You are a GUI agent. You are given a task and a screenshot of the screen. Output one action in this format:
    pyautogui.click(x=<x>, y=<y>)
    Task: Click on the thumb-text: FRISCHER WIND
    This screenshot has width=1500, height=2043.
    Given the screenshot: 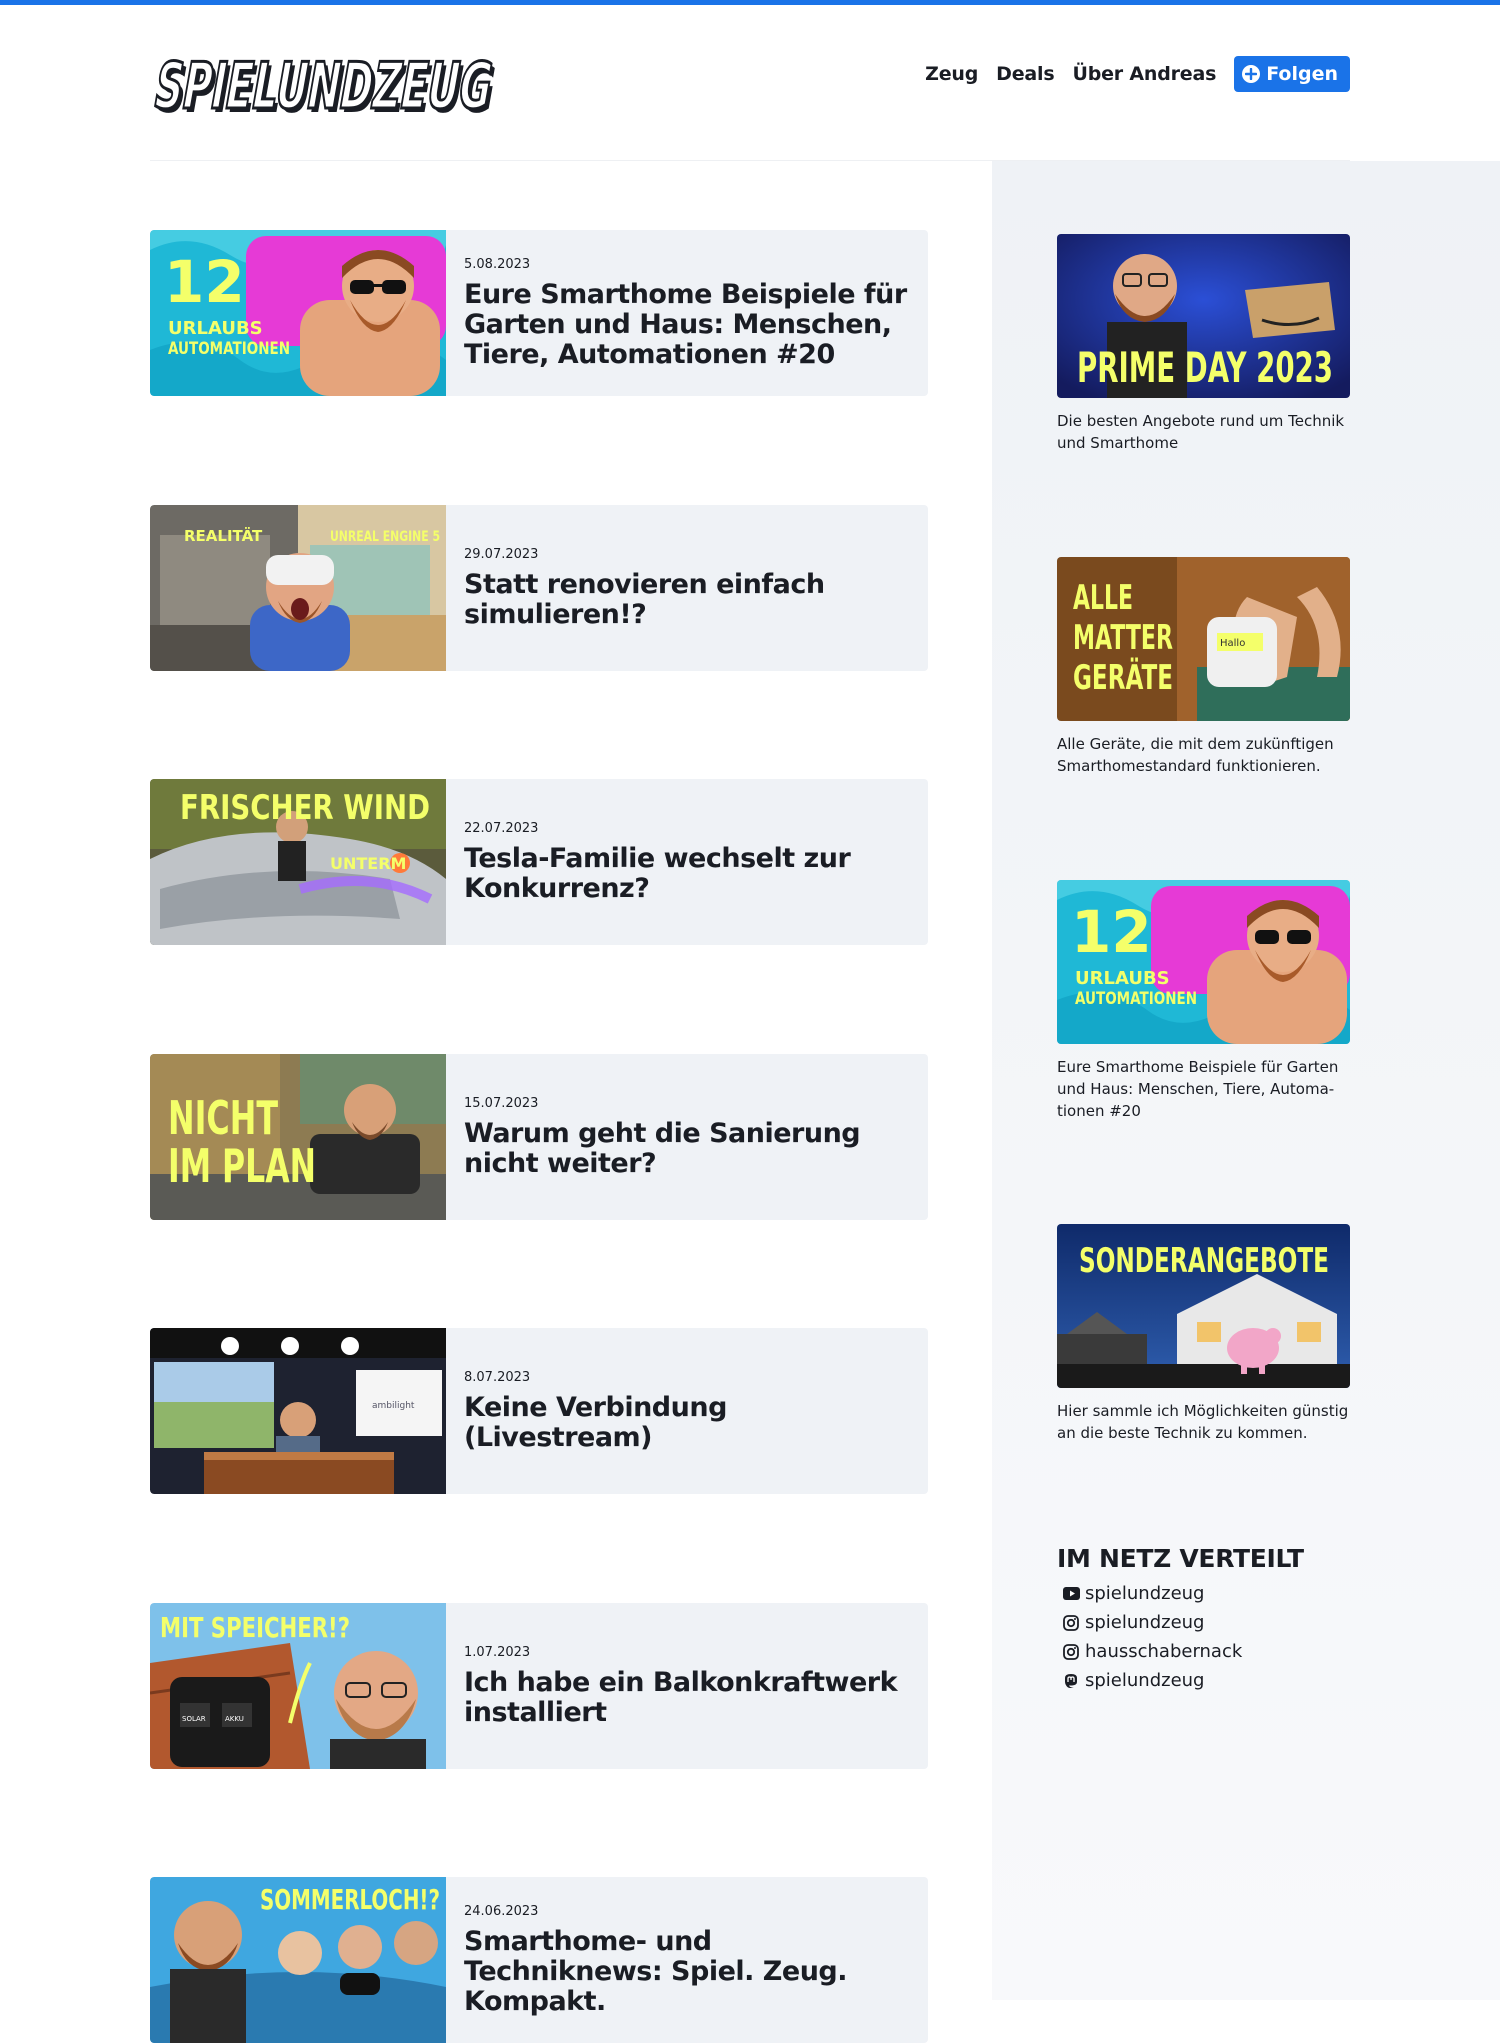 What is the action you would take?
    pyautogui.click(x=305, y=808)
    